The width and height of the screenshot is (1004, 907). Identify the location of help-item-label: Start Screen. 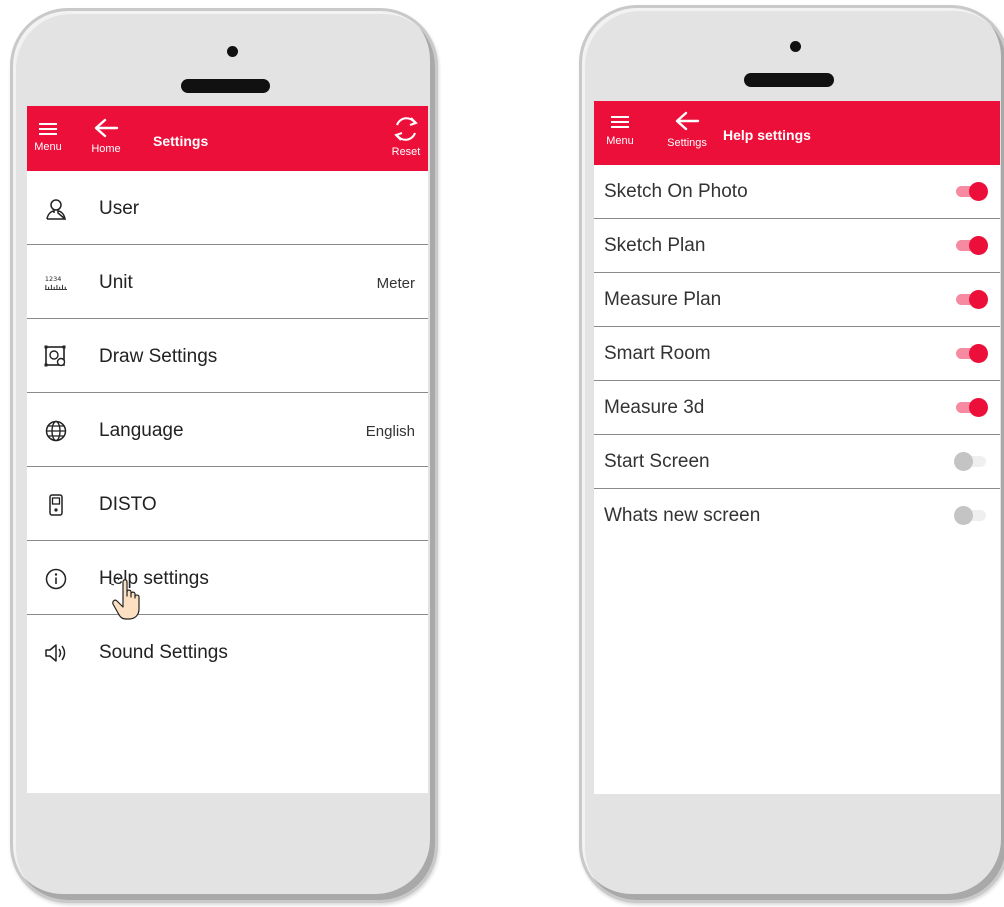
(657, 461).